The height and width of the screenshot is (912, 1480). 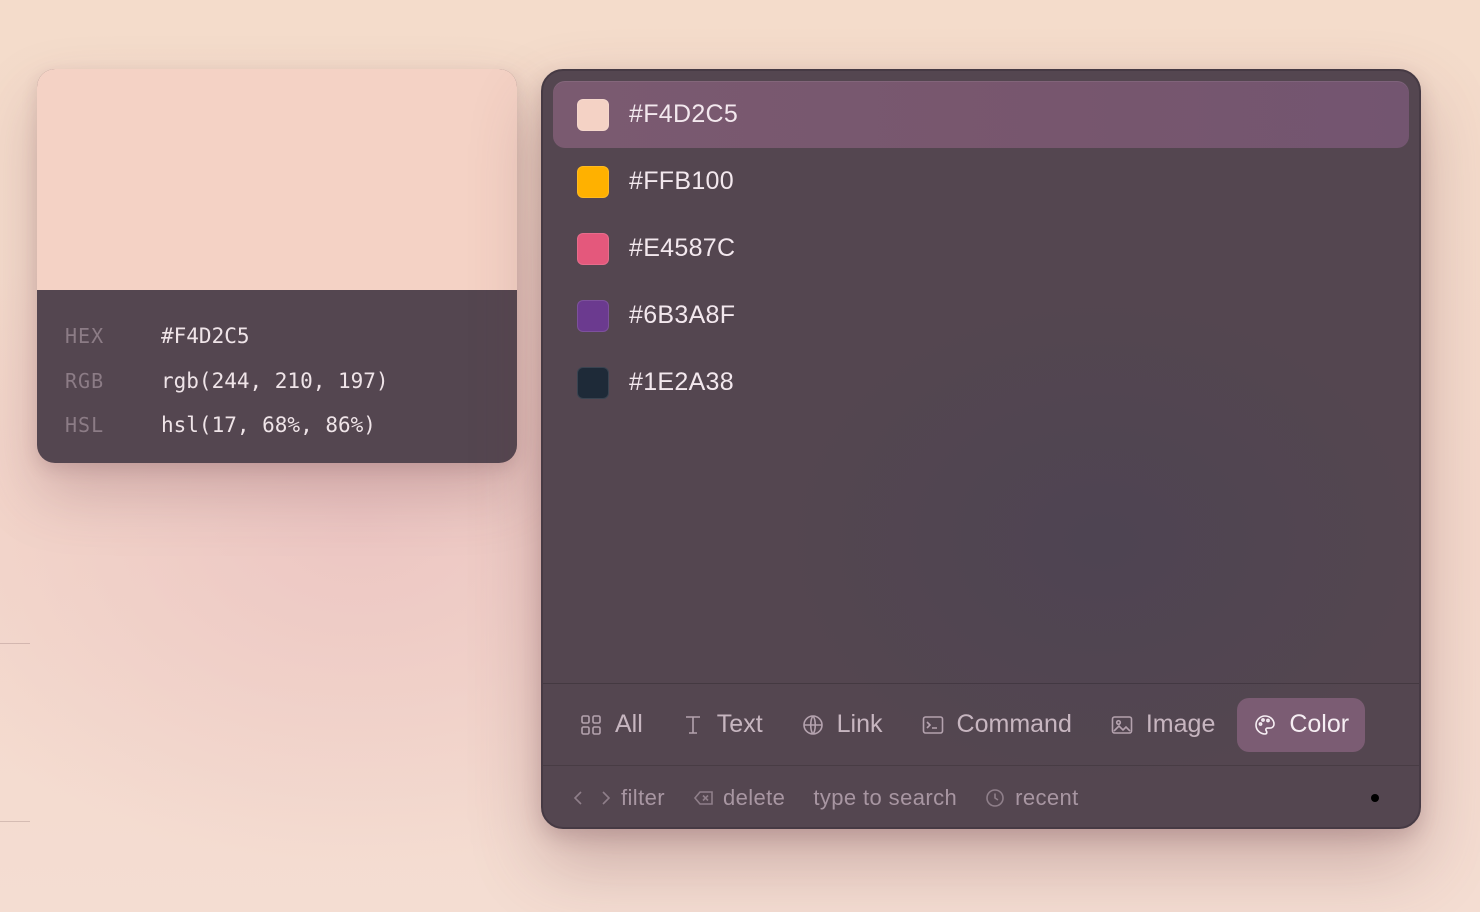 I want to click on delete-label: delete, so click(x=754, y=797).